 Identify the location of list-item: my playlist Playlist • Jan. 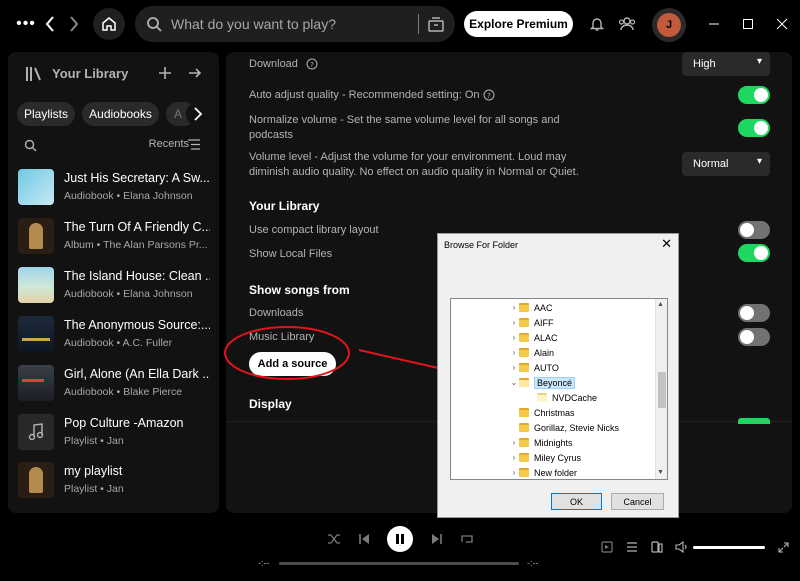
(118, 482).